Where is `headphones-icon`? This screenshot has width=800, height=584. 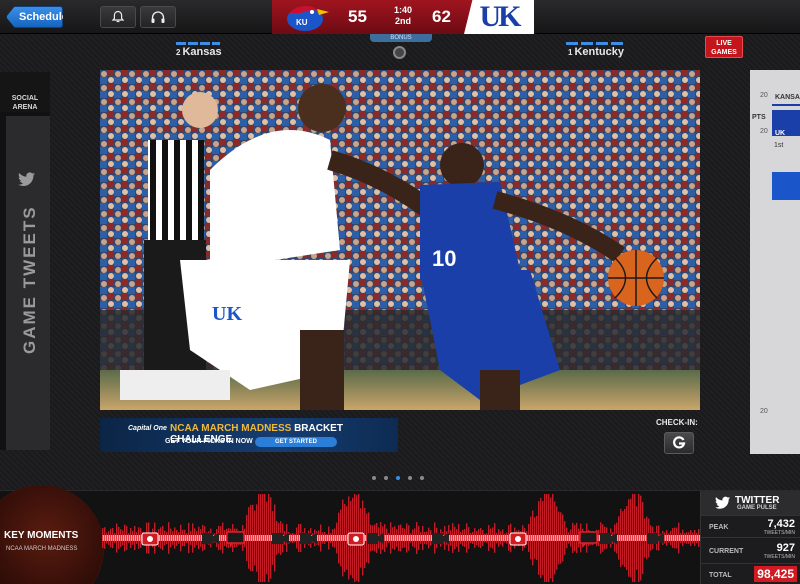
headphones-icon is located at coordinates (158, 17).